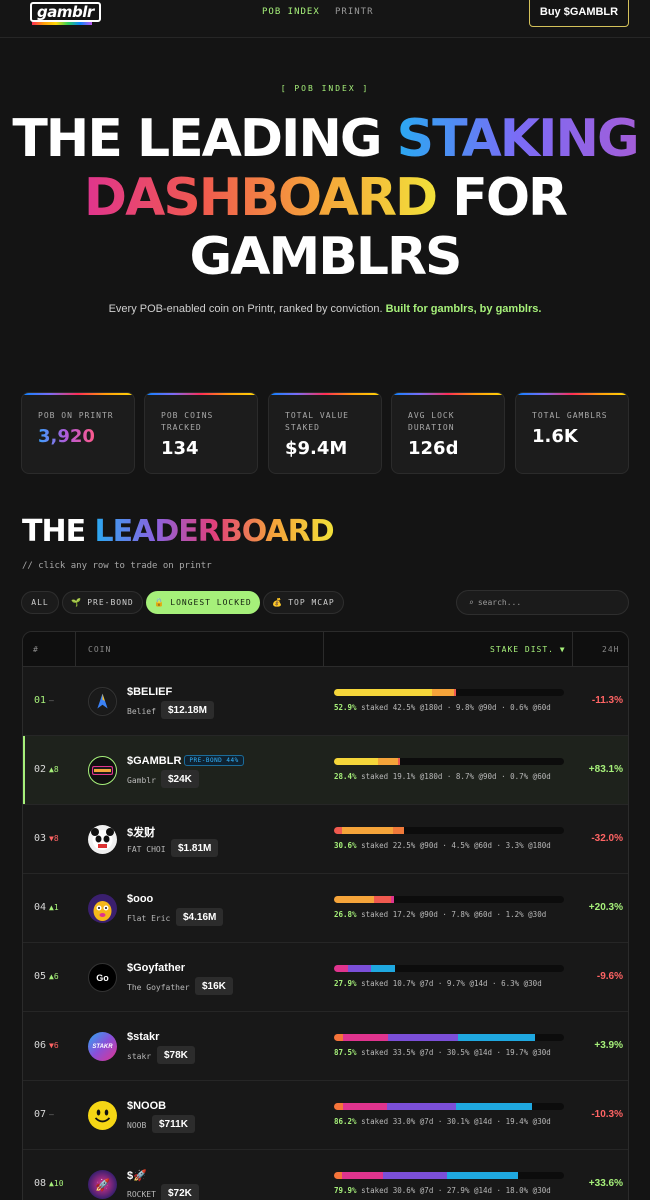 The width and height of the screenshot is (650, 1200). What do you see at coordinates (608, 1045) in the screenshot?
I see `change-24h: +3.9%` at bounding box center [608, 1045].